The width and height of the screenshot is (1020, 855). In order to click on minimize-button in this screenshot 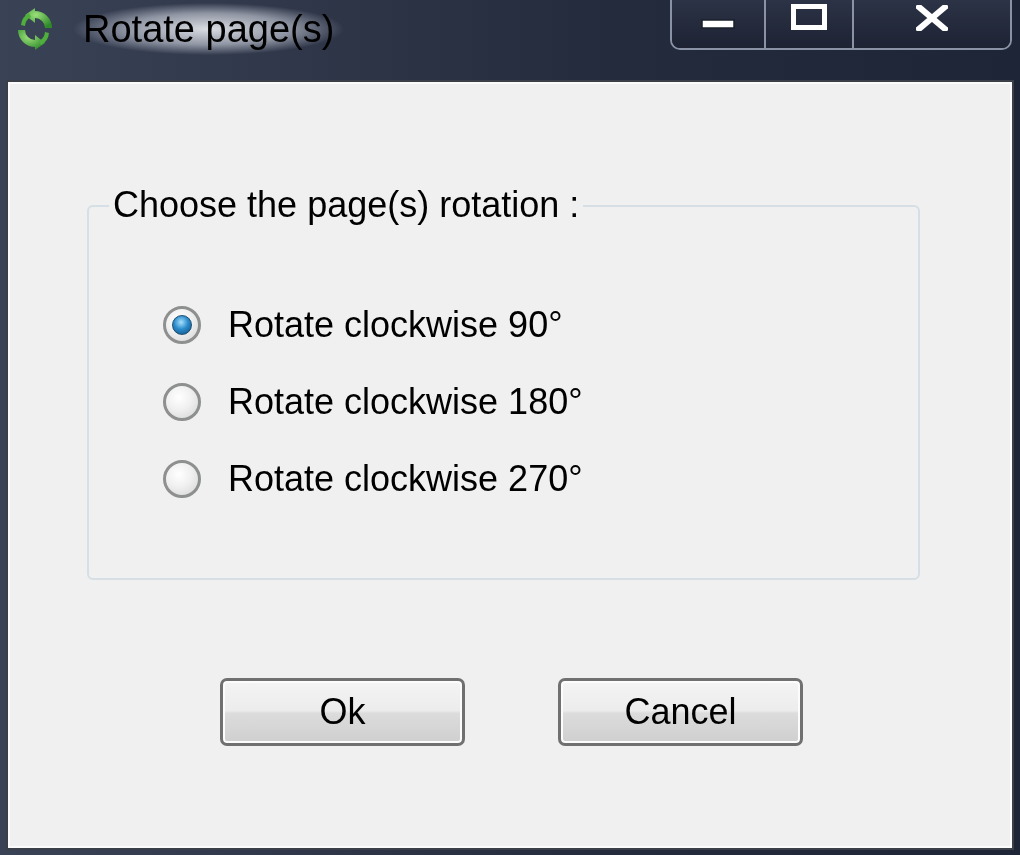, I will do `click(719, 24)`.